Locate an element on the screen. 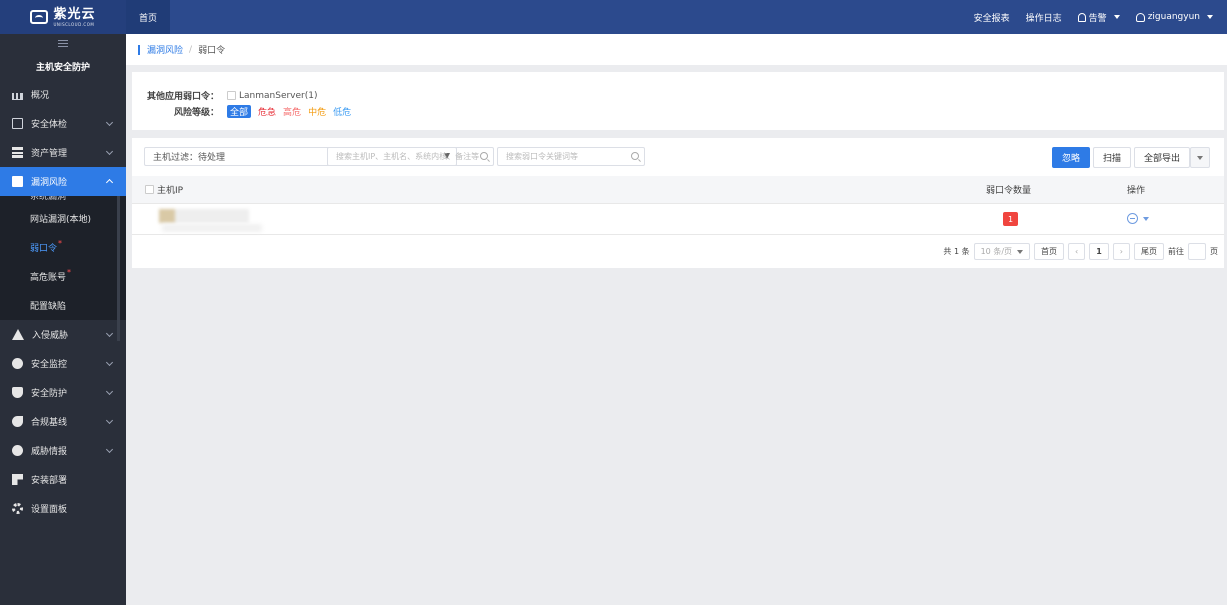 The image size is (1227, 605). redacted-host-ip is located at coordinates (204, 216).